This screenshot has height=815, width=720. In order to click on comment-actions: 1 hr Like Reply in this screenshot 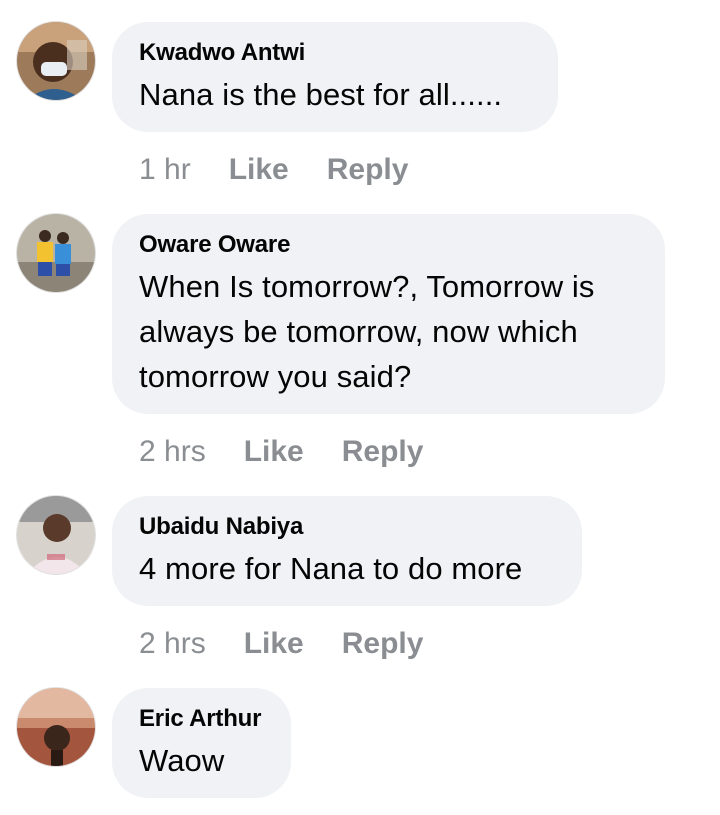, I will do `click(292, 170)`.